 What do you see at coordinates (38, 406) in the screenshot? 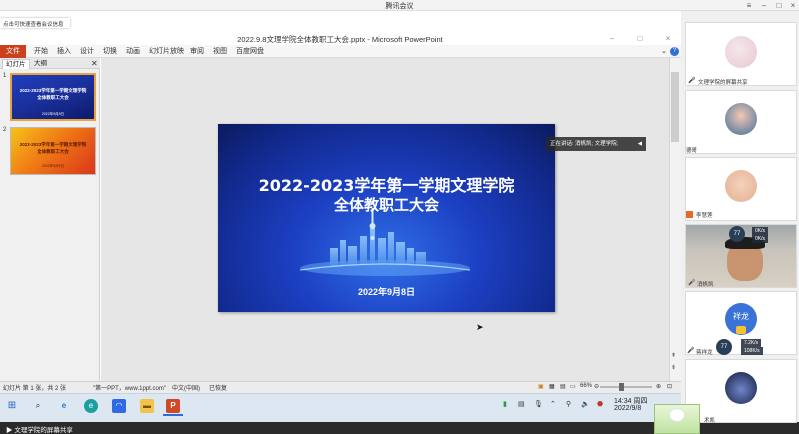
I see `search-icon: ⌕` at bounding box center [38, 406].